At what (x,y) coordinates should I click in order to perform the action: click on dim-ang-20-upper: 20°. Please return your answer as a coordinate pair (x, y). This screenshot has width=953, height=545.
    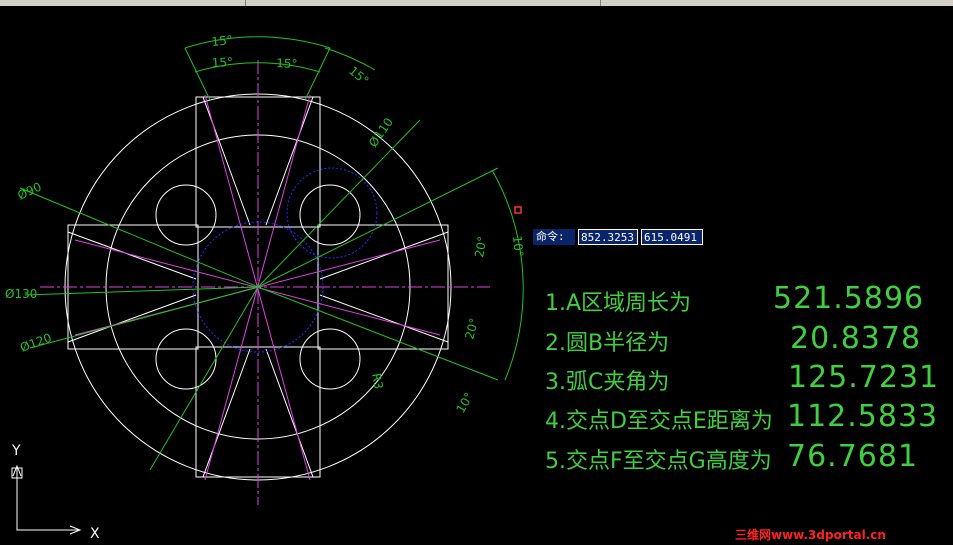
    Looking at the image, I should click on (480, 246).